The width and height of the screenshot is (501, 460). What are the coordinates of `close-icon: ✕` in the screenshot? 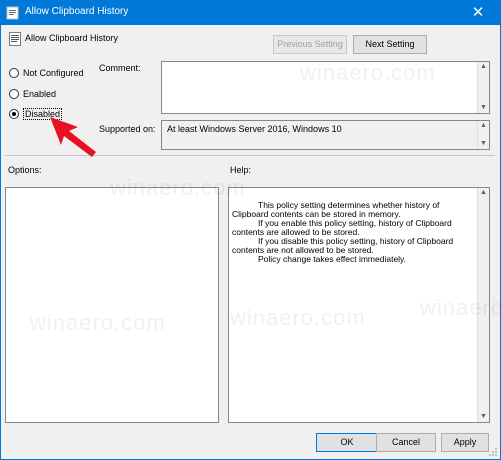 It's located at (478, 12).